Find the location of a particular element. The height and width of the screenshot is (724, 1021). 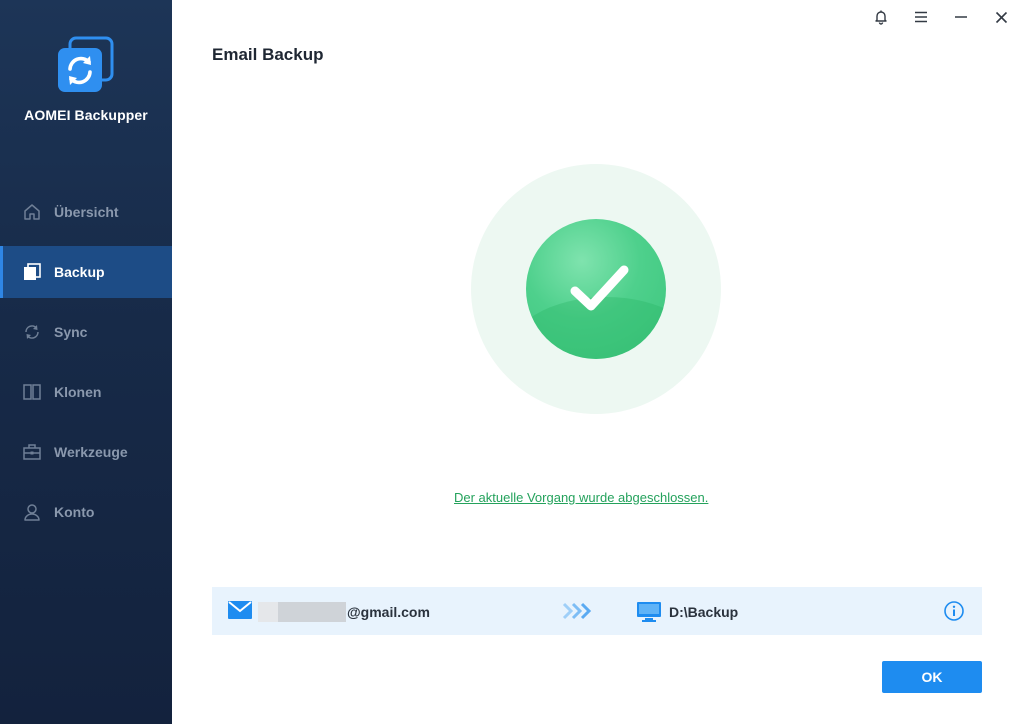

source-email: @gmail.com is located at coordinates (388, 612).